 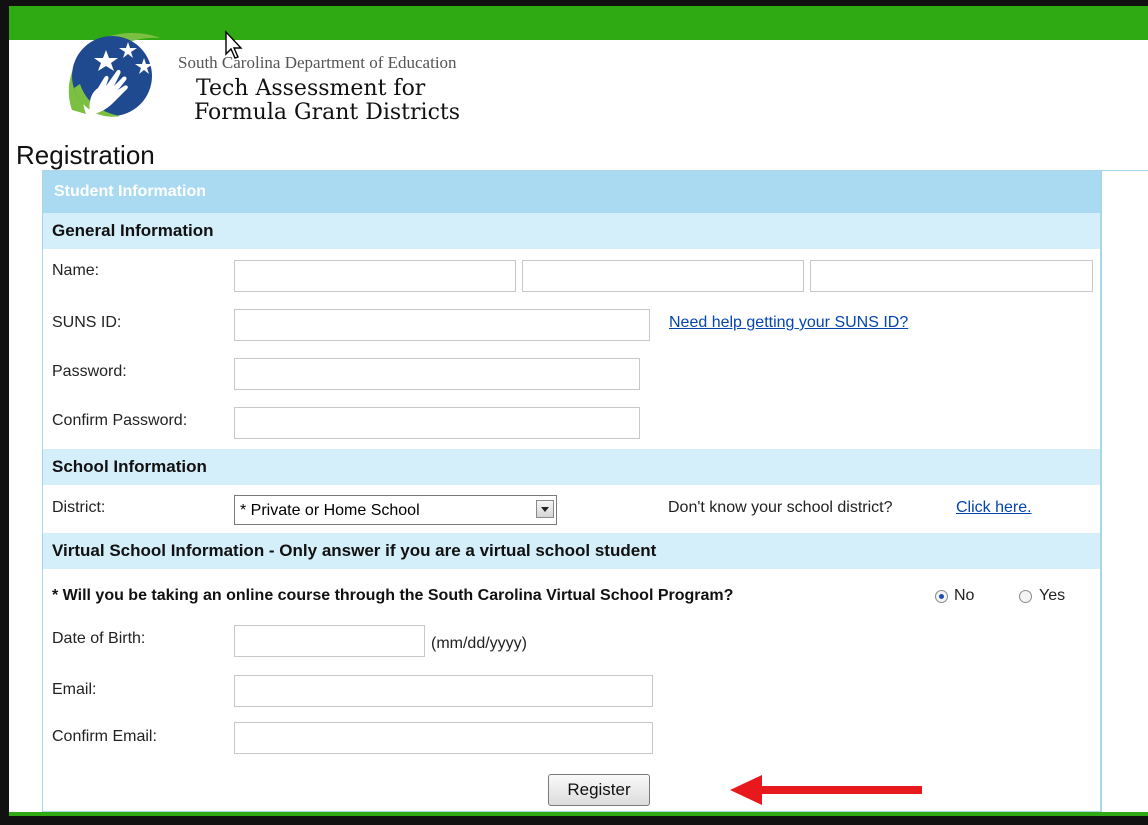 What do you see at coordinates (115, 76) in the screenshot?
I see `sc-education-logo` at bounding box center [115, 76].